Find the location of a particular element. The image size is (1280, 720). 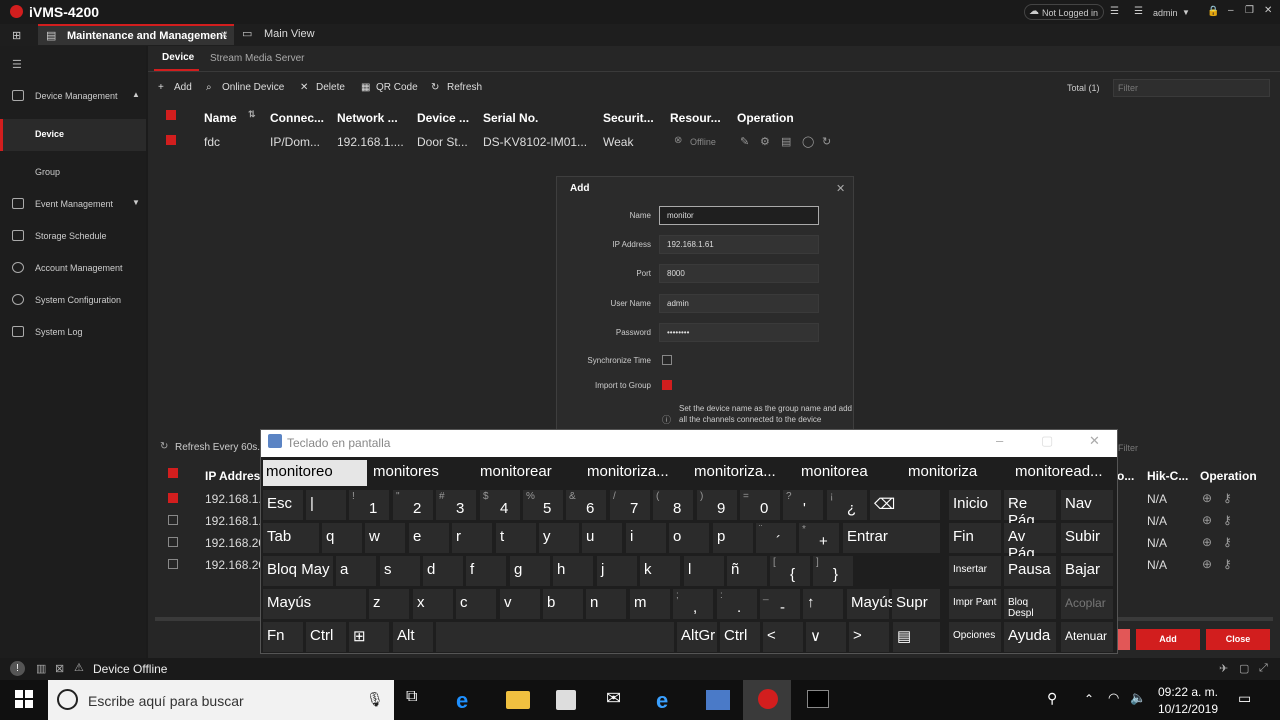

collapse-menu-icon: ☰ is located at coordinates (17, 64).